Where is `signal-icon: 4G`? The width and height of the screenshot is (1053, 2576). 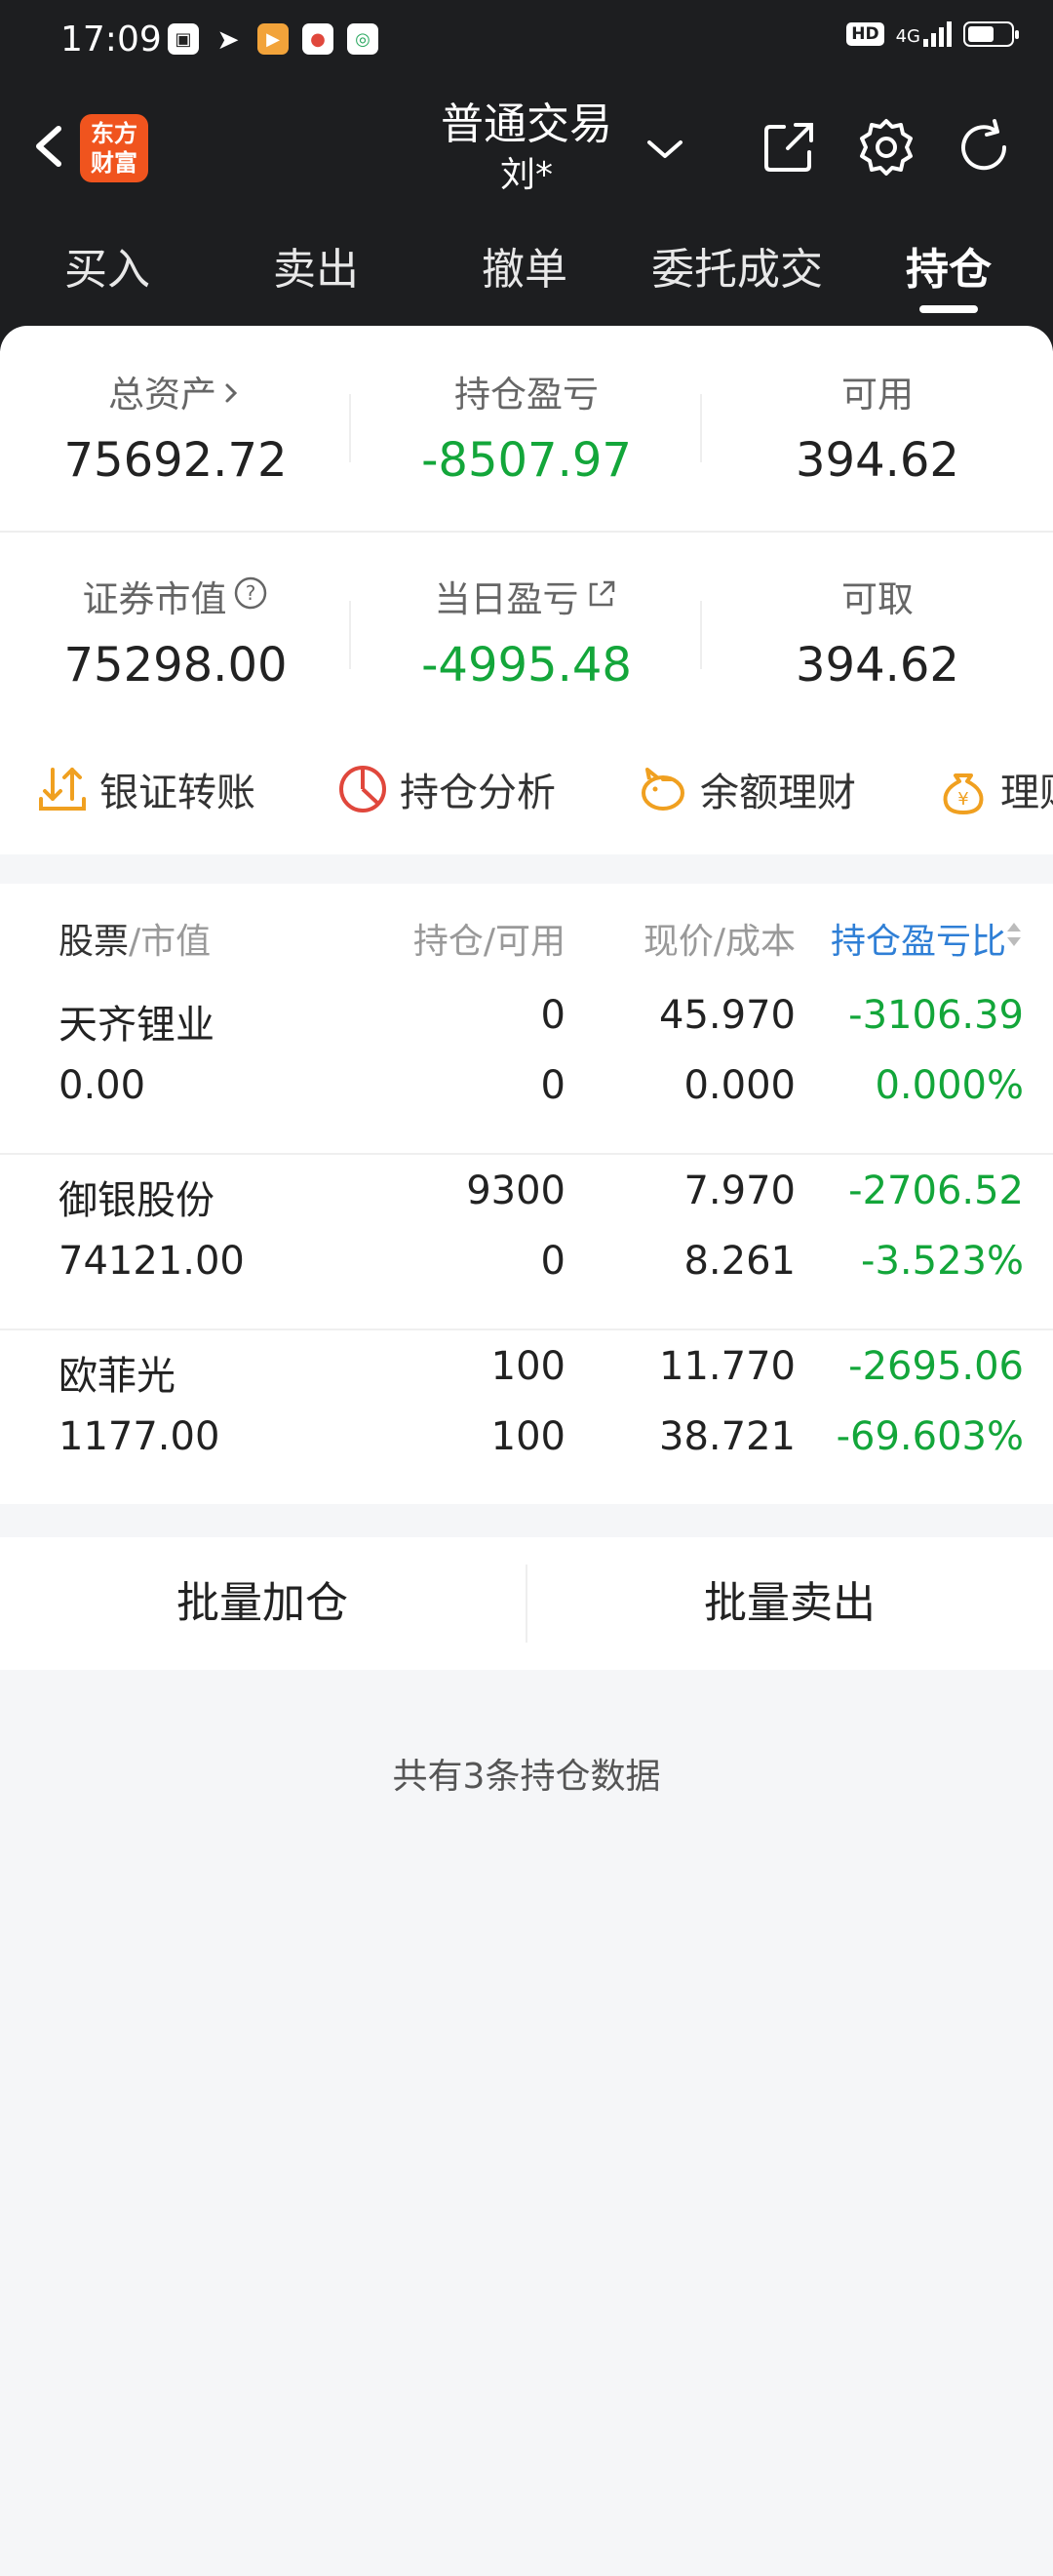 signal-icon: 4G is located at coordinates (924, 34).